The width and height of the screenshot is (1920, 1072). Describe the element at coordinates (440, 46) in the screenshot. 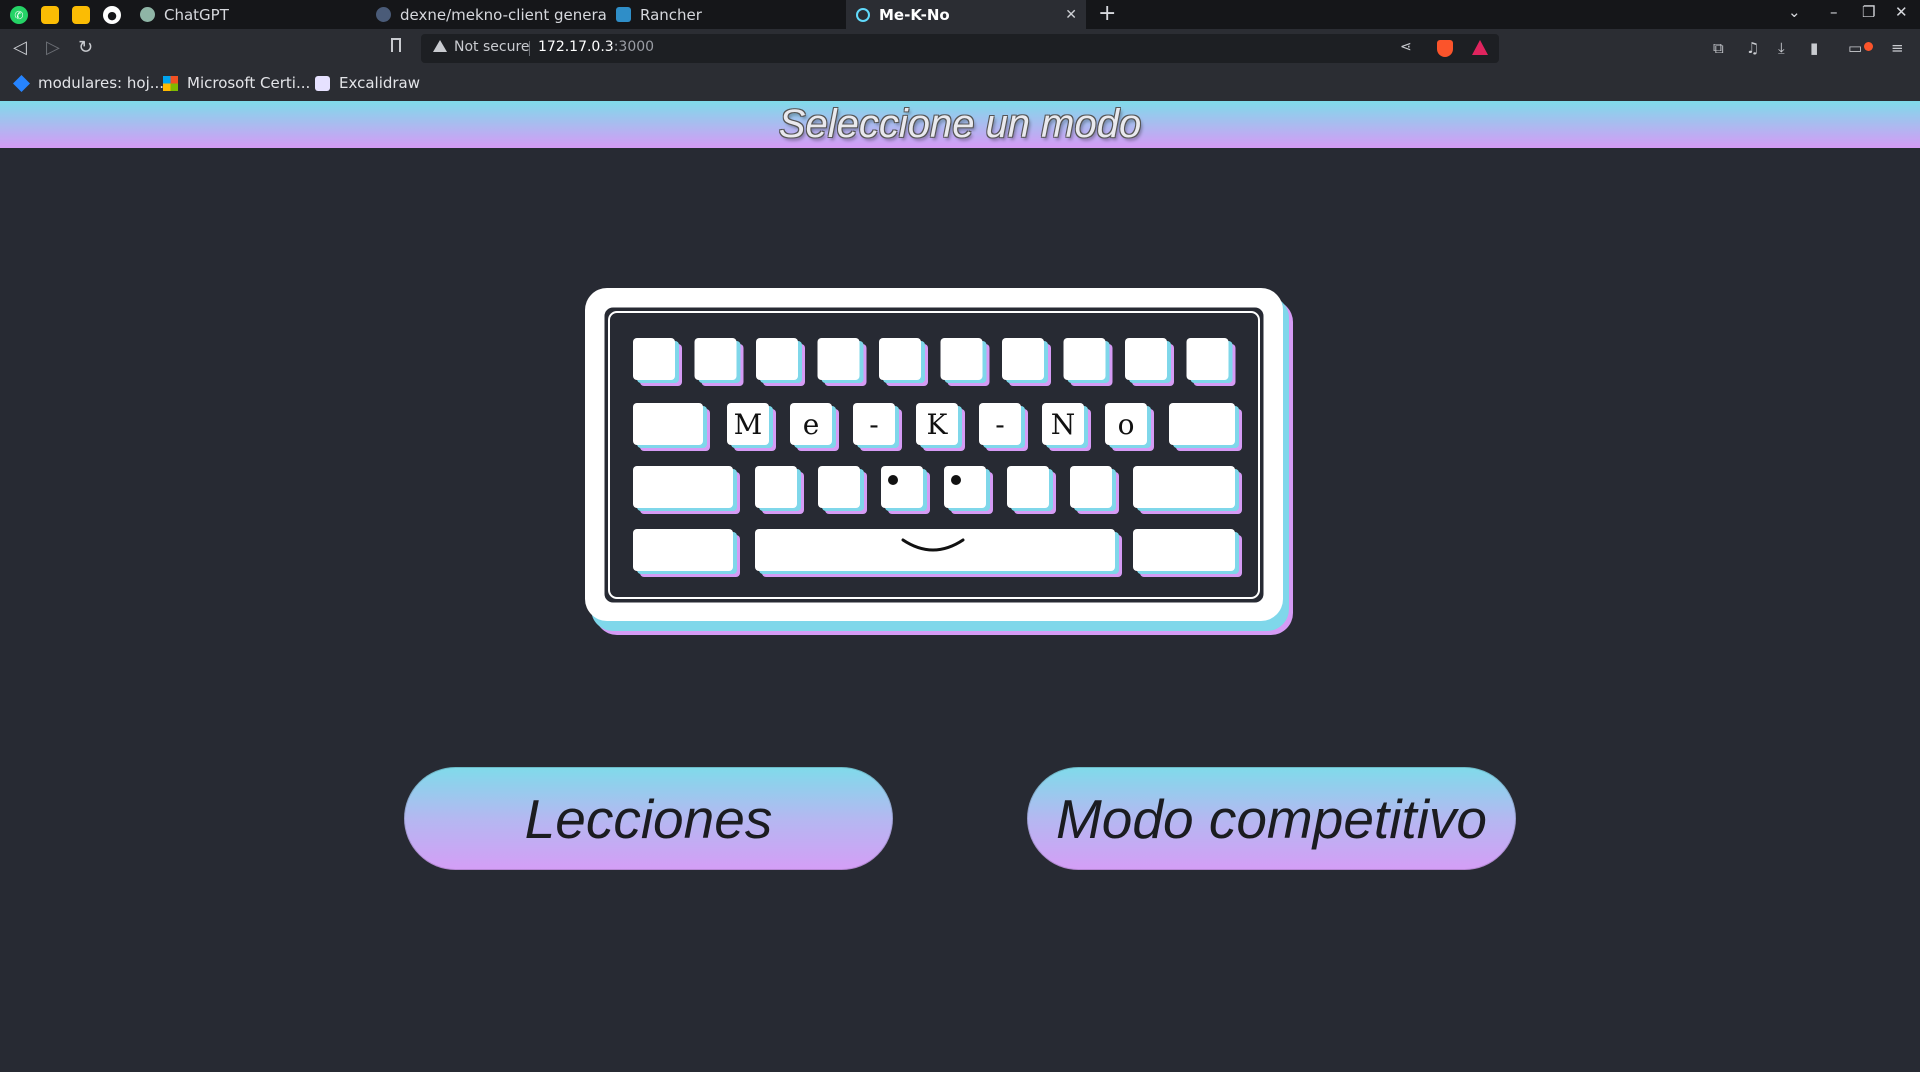

I see `warning-icon` at that location.